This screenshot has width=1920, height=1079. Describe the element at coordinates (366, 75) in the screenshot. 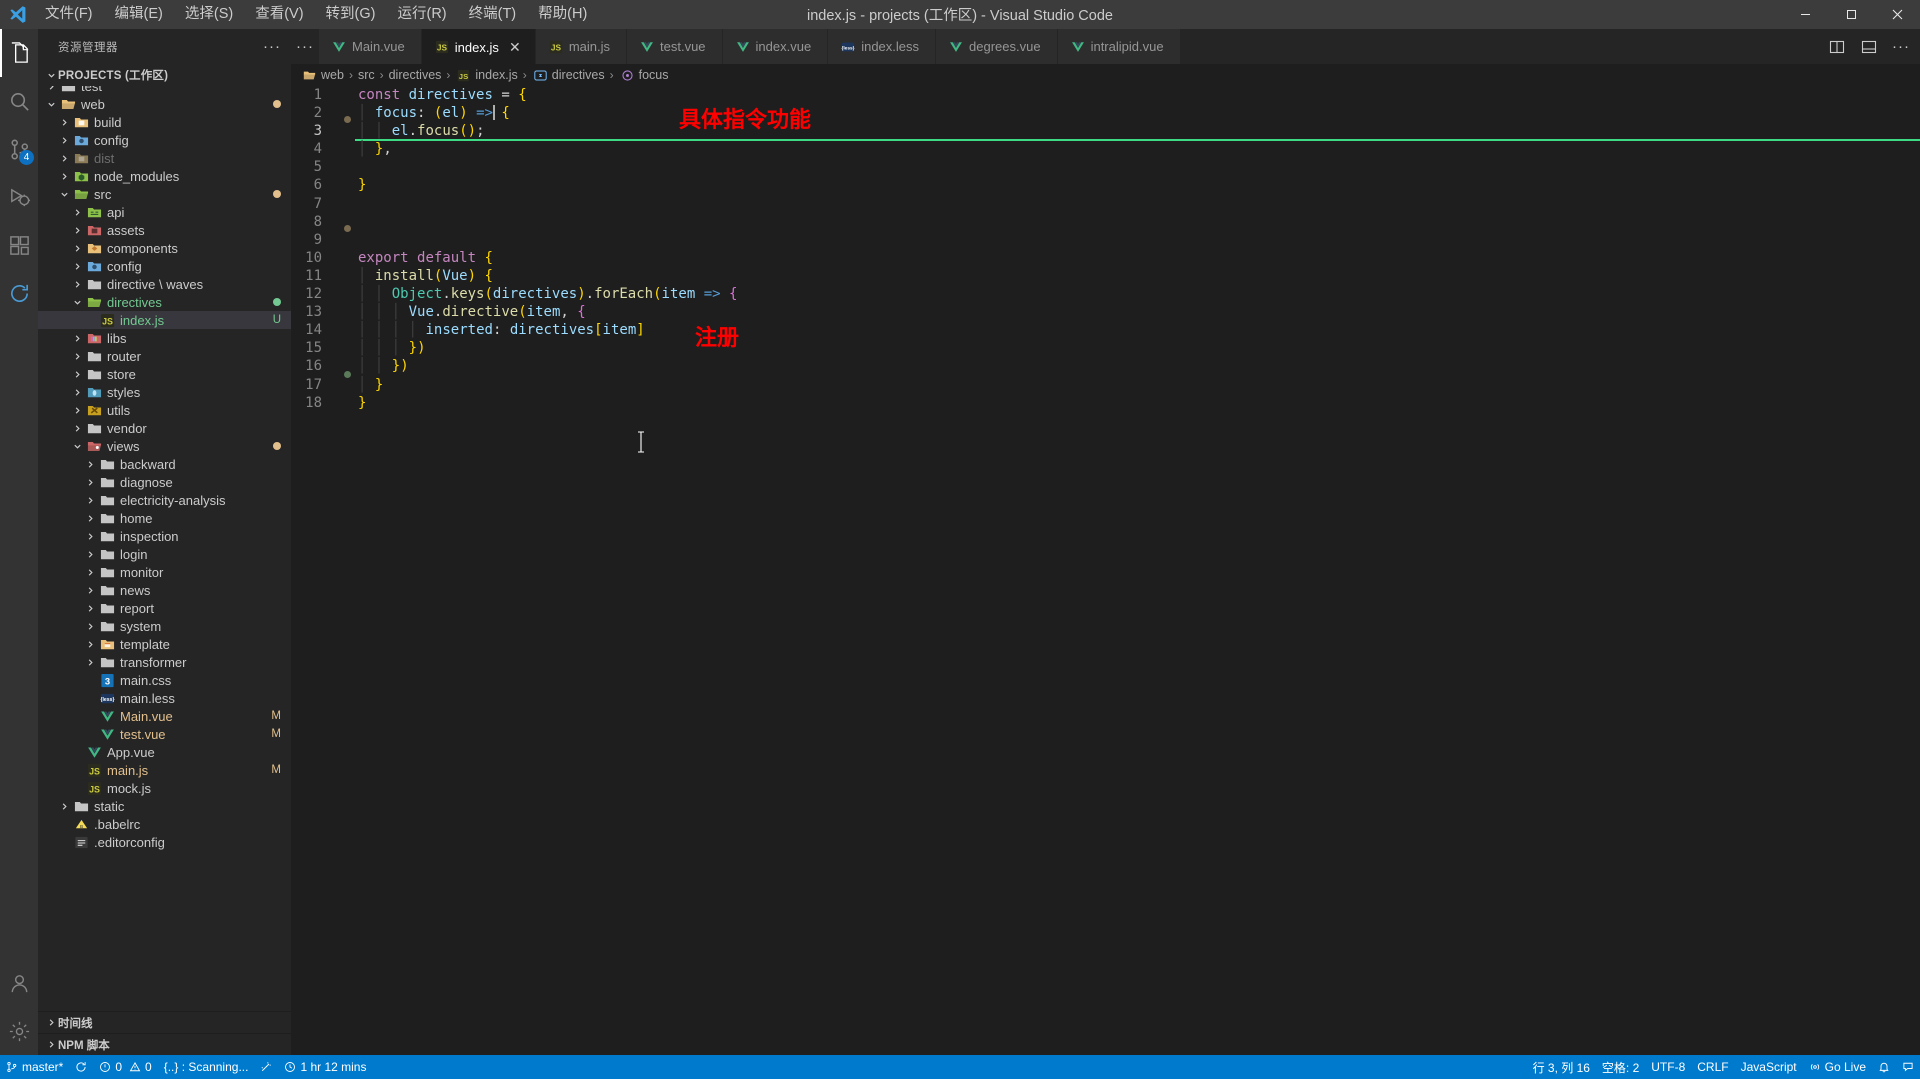

I see `breadcrumb-src: src` at that location.